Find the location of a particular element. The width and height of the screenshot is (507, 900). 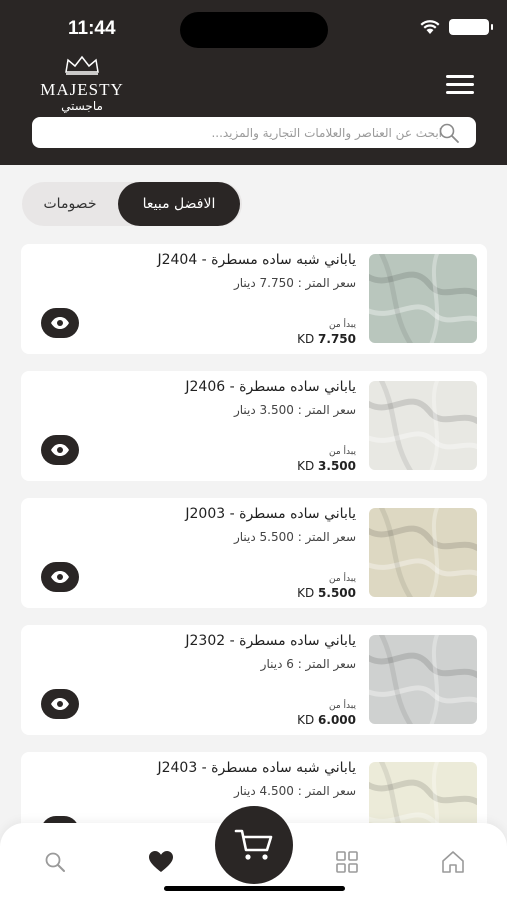

price-value: 3.500 is located at coordinates (337, 466).